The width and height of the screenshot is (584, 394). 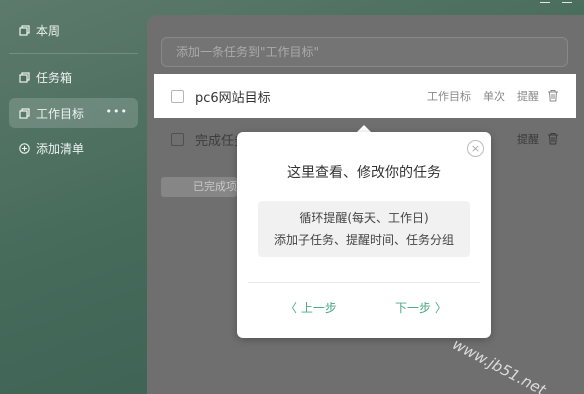 What do you see at coordinates (545, 1) in the screenshot?
I see `window-minimize-icon` at bounding box center [545, 1].